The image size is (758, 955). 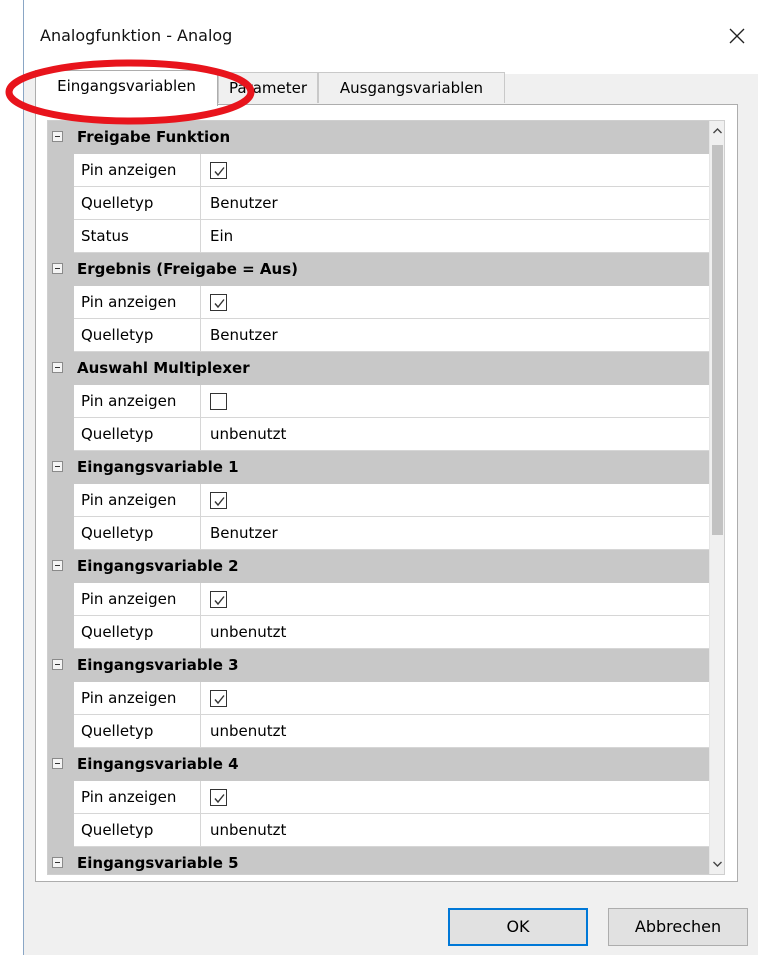 What do you see at coordinates (136, 35) in the screenshot?
I see `window-title: Analogfunktion - Analog` at bounding box center [136, 35].